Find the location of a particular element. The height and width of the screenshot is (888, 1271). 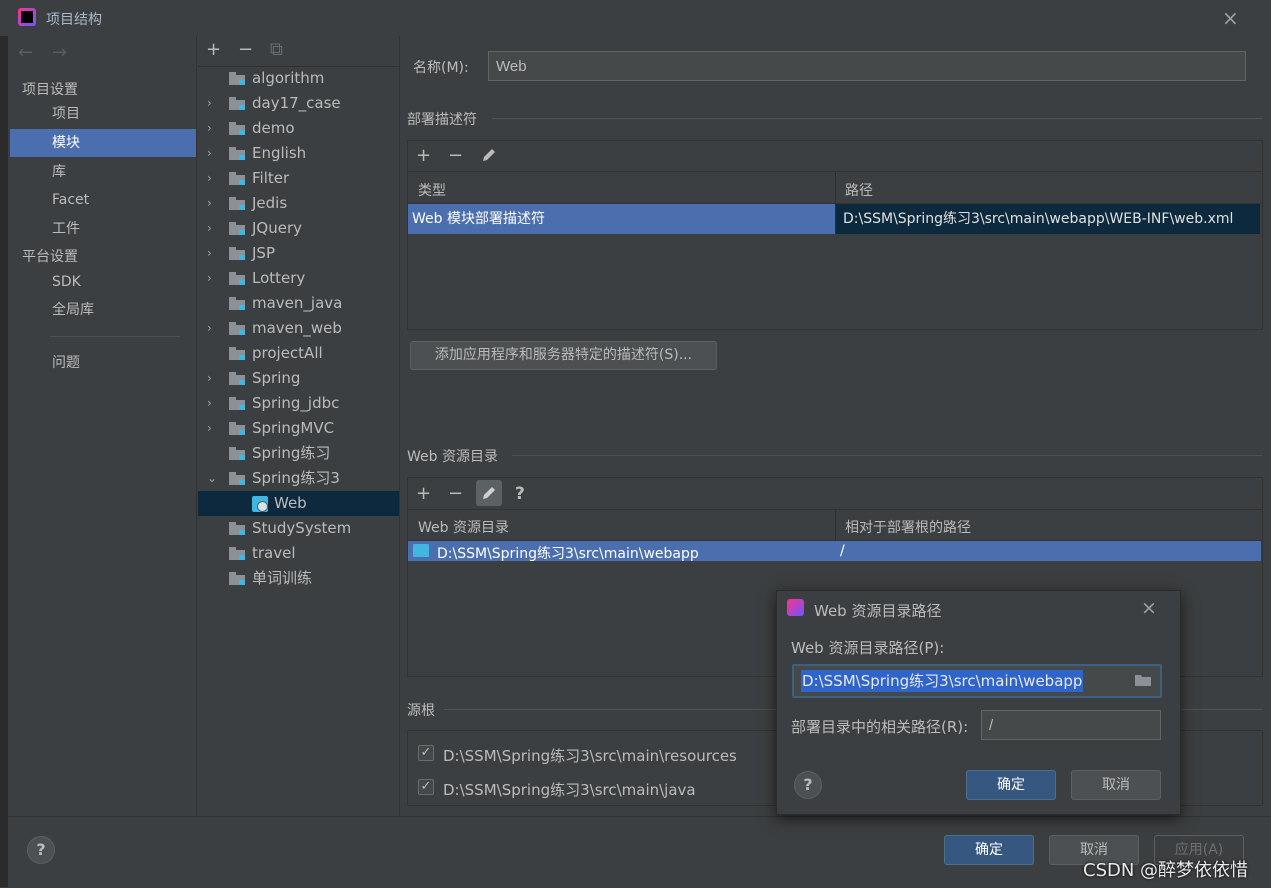

tree-item: 单词训练 is located at coordinates (298, 578).